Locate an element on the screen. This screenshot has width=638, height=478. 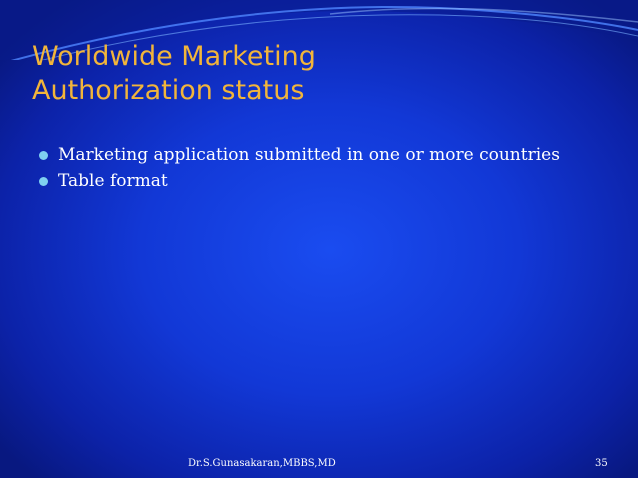
slide-title: Worldwide Marketing Authorization status is located at coordinates (312, 74).